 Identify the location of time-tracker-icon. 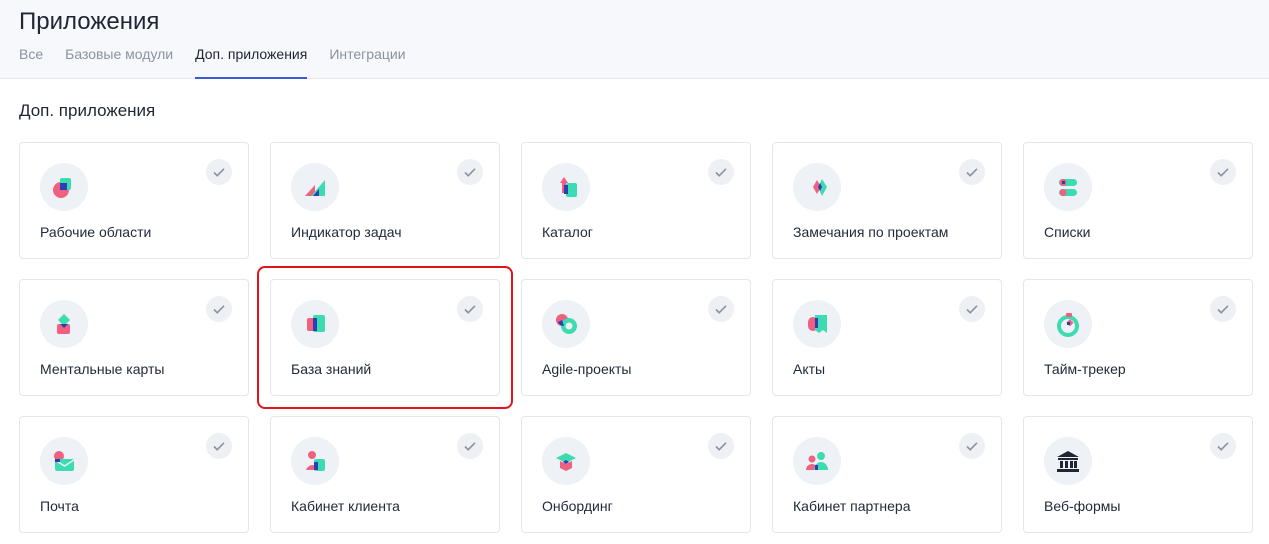
(1068, 324).